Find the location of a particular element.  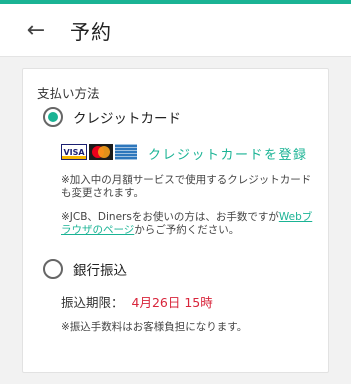

bank-transfer-label: 銀行振込 is located at coordinates (100, 271).